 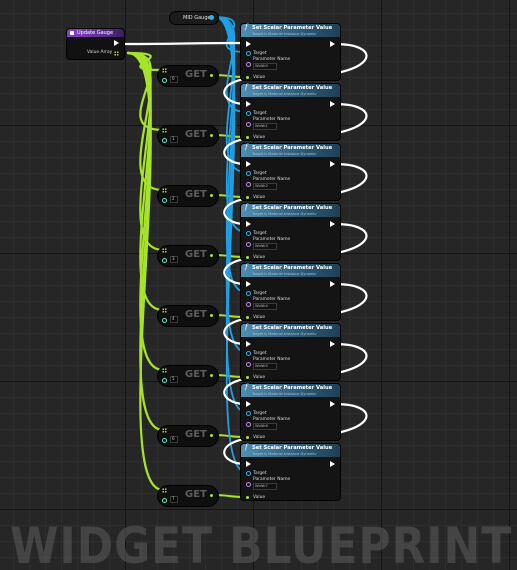 What do you see at coordinates (116, 53) in the screenshot?
I see `value-array-out-pin` at bounding box center [116, 53].